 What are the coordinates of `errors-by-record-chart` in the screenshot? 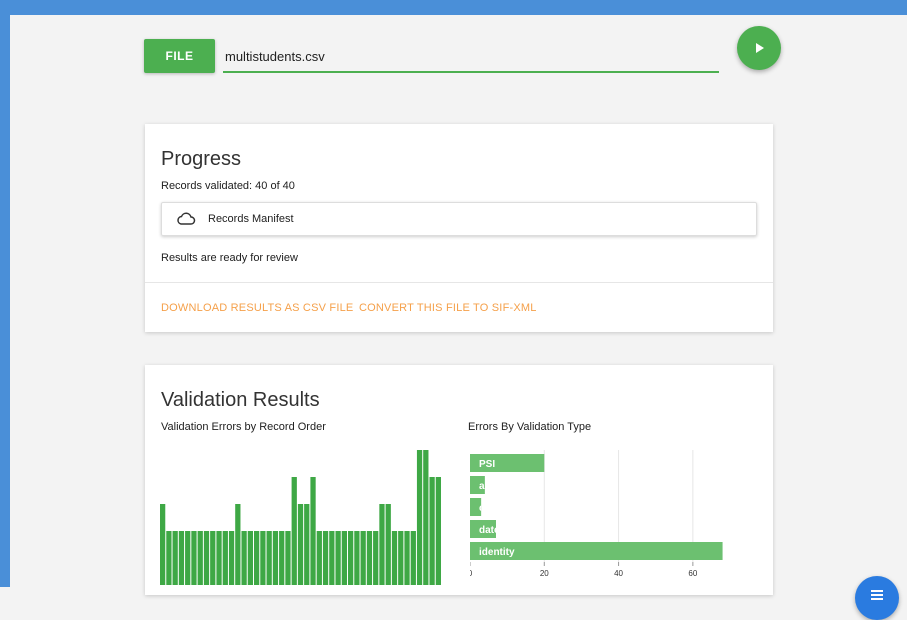 It's located at (300, 517).